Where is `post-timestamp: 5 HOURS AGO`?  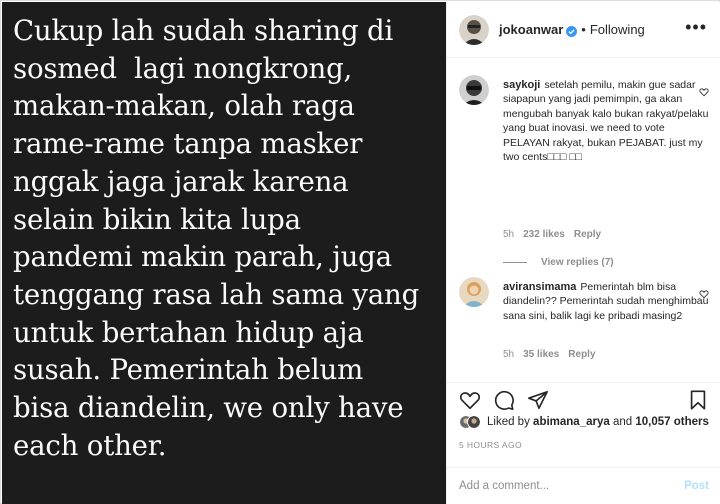
post-timestamp: 5 HOURS AGO is located at coordinates (490, 445).